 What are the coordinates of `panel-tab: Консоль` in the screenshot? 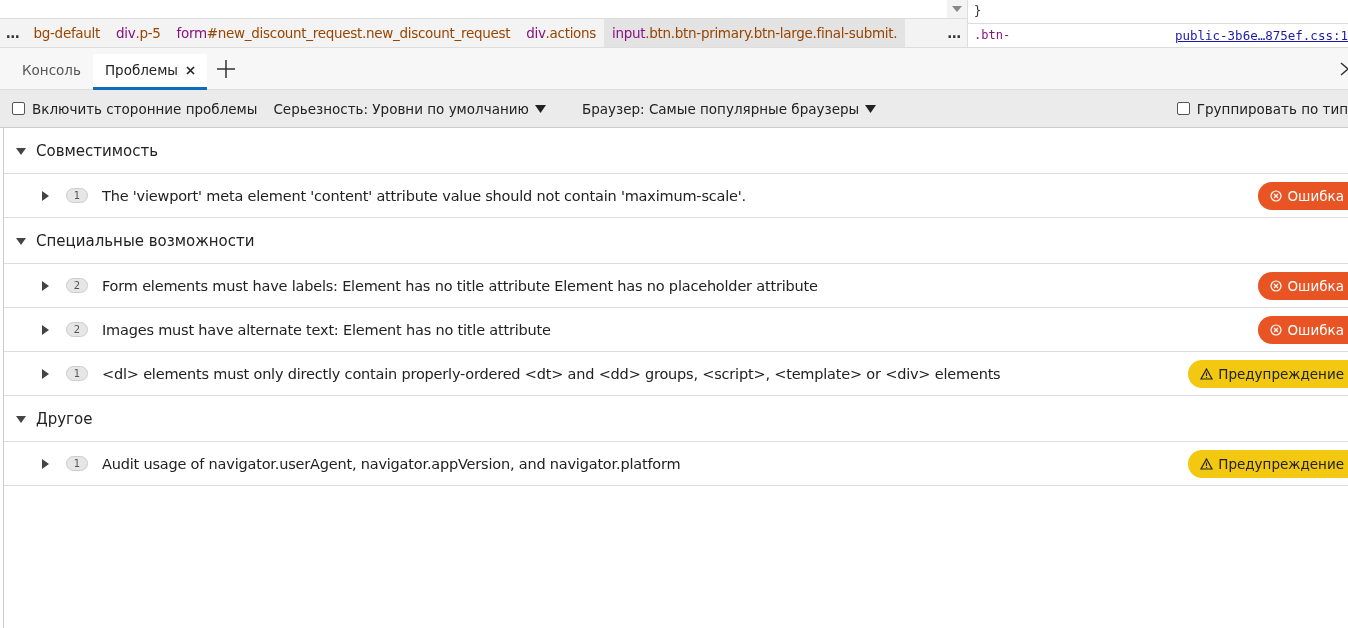 It's located at (51, 71).